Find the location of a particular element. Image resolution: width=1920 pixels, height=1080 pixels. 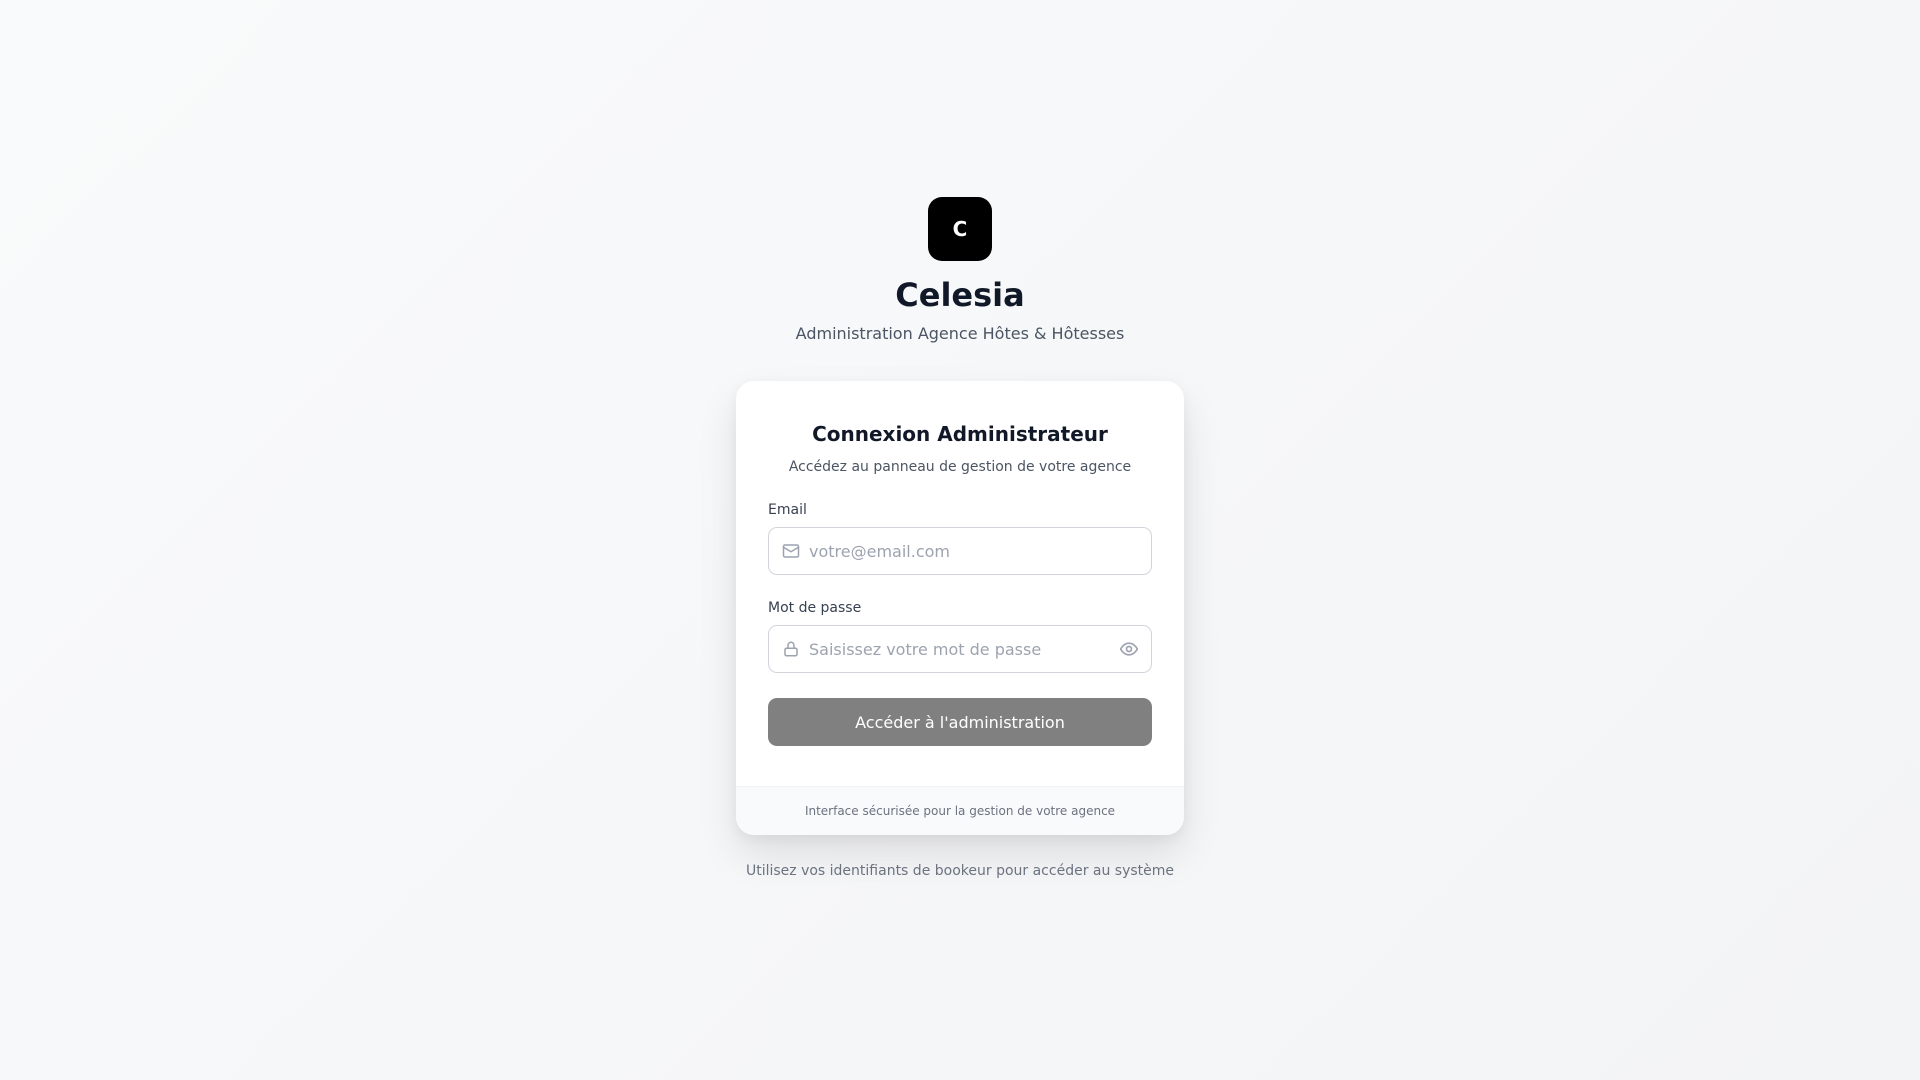

brand-logo: C is located at coordinates (960, 229).